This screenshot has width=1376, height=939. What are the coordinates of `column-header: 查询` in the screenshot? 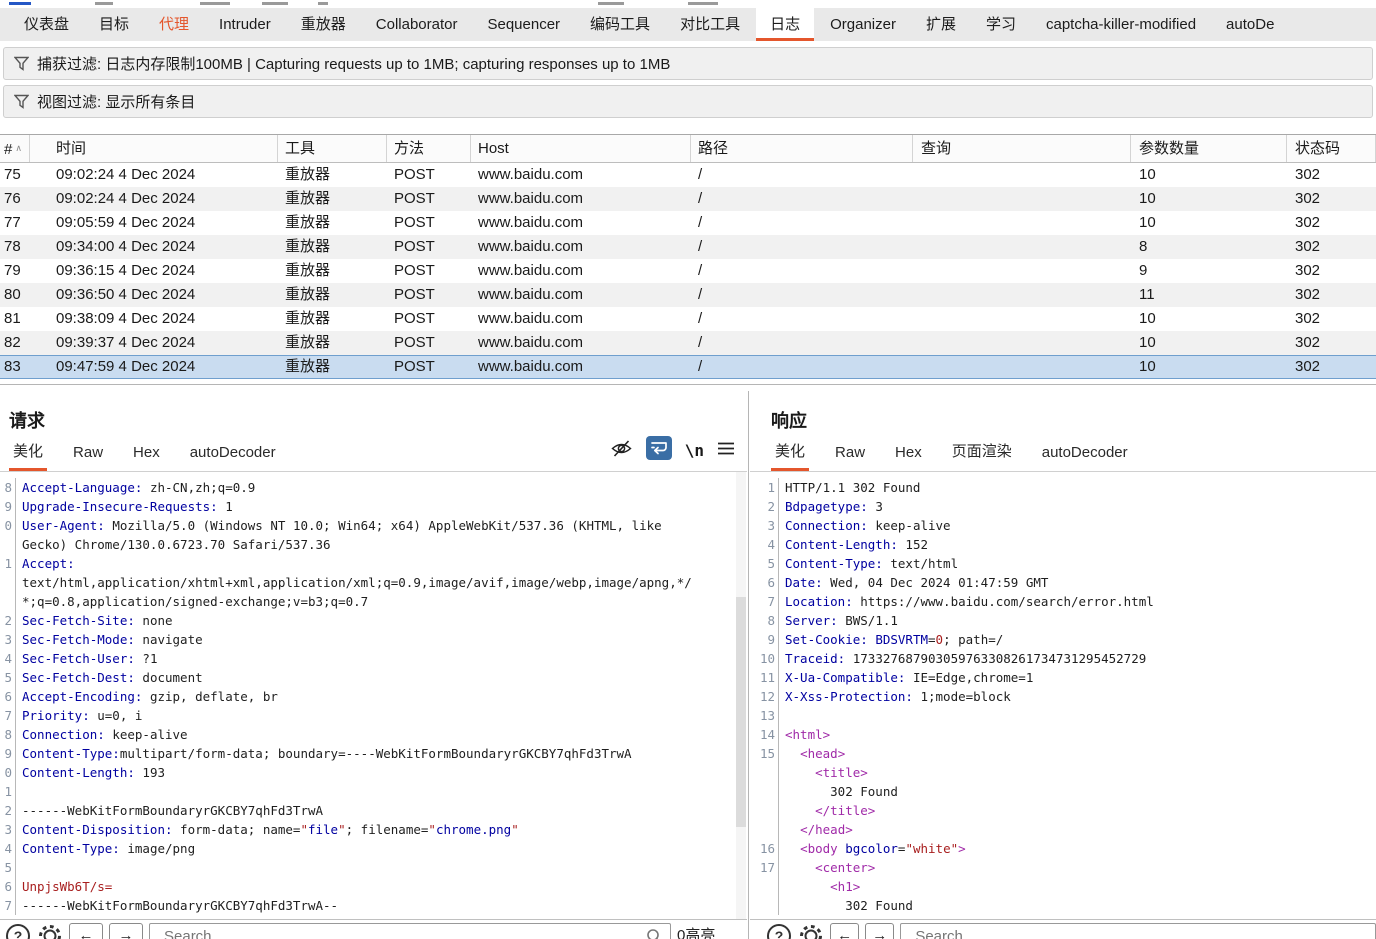 It's located at (1022, 148).